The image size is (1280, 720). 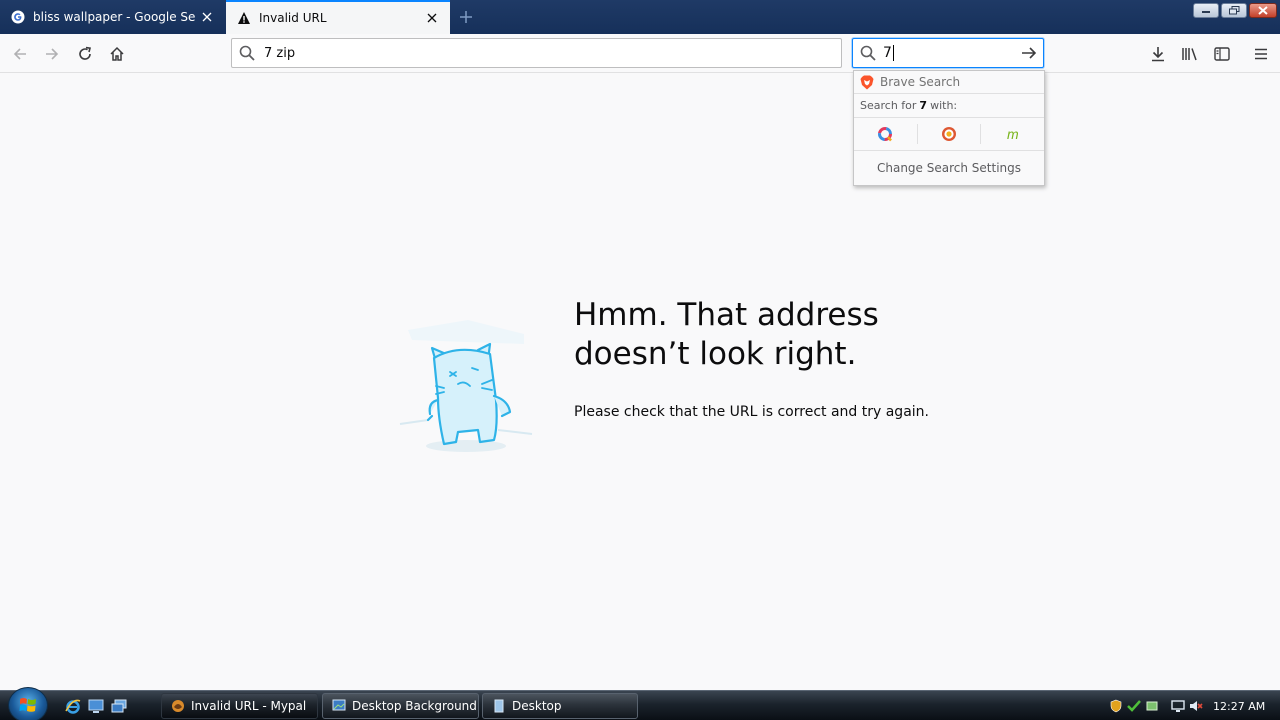 What do you see at coordinates (1239, 706) in the screenshot?
I see `system-clock: 12:27 AM` at bounding box center [1239, 706].